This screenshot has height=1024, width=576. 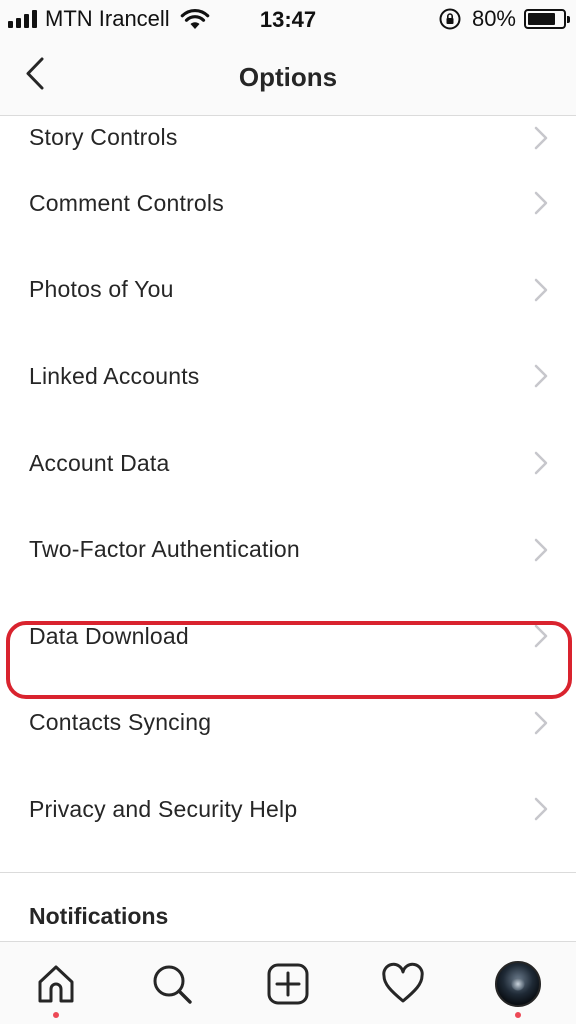 I want to click on section-divider, so click(x=288, y=872).